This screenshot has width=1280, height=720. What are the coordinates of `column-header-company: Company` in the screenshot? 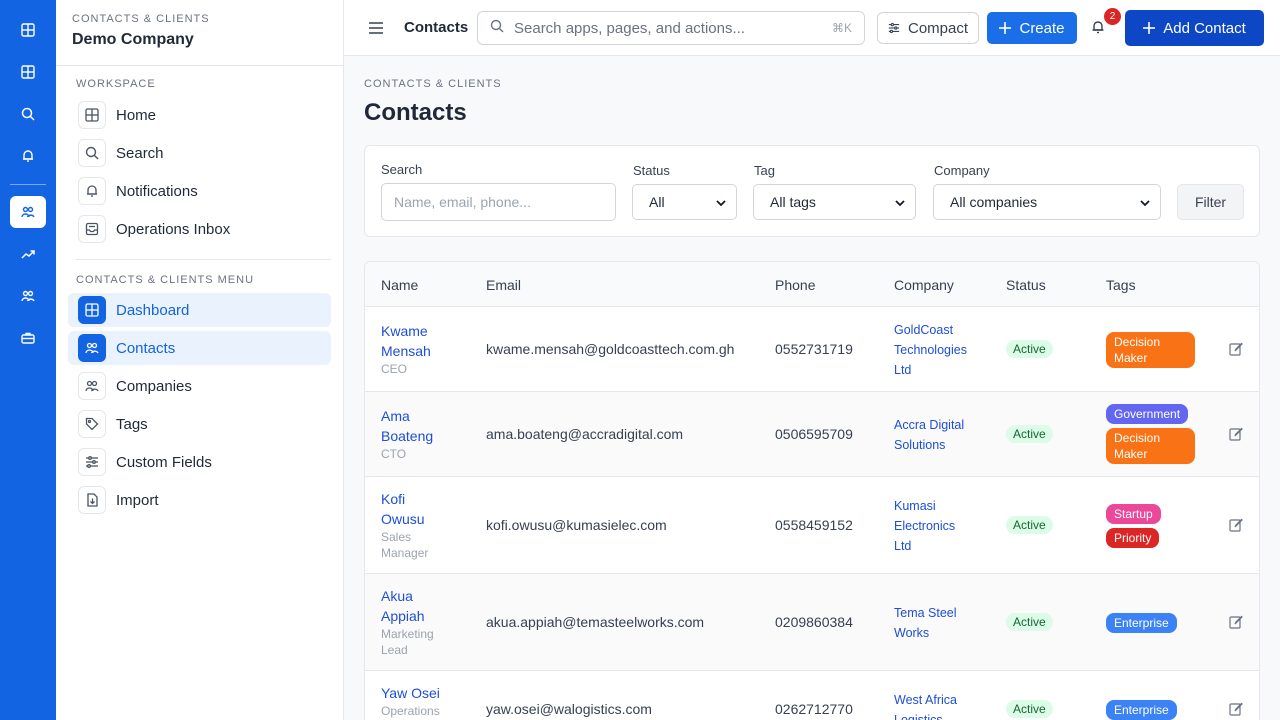 It's located at (924, 285).